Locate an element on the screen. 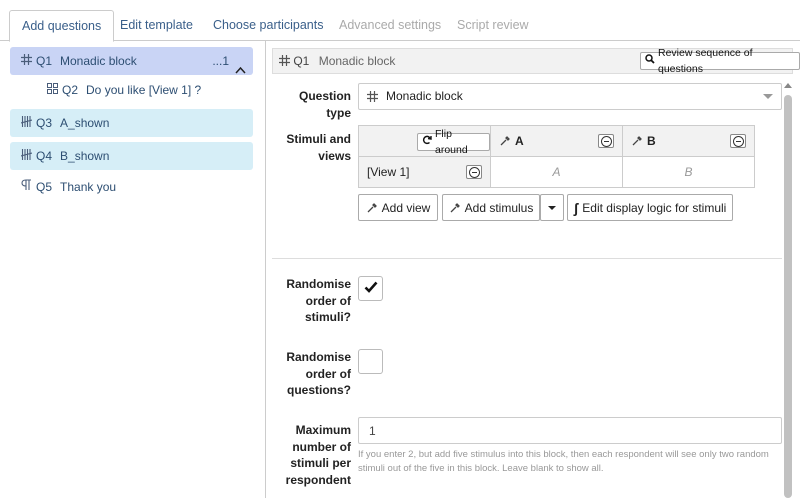 This screenshot has height=498, width=800. tab-edit-template: Edit template is located at coordinates (156, 25).